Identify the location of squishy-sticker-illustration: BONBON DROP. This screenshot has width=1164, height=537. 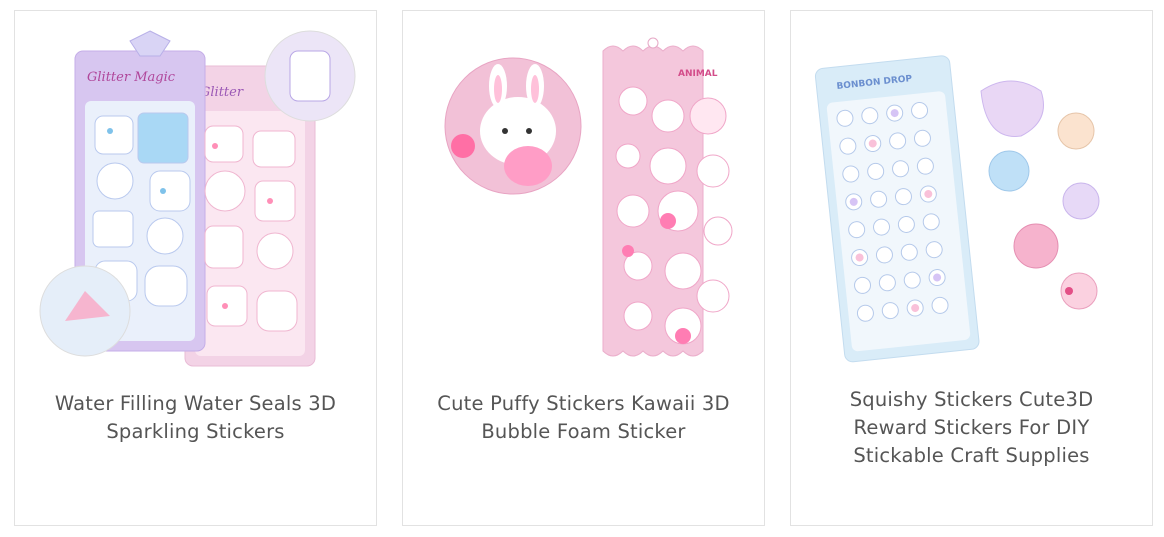
(957, 209).